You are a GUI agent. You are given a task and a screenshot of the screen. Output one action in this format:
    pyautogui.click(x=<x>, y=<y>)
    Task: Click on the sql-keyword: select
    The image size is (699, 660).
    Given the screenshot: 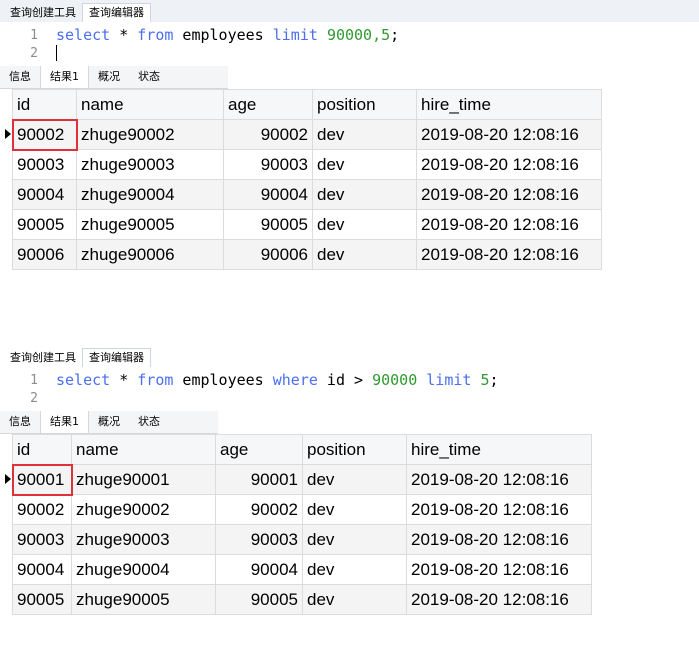 What is the action you would take?
    pyautogui.click(x=83, y=35)
    